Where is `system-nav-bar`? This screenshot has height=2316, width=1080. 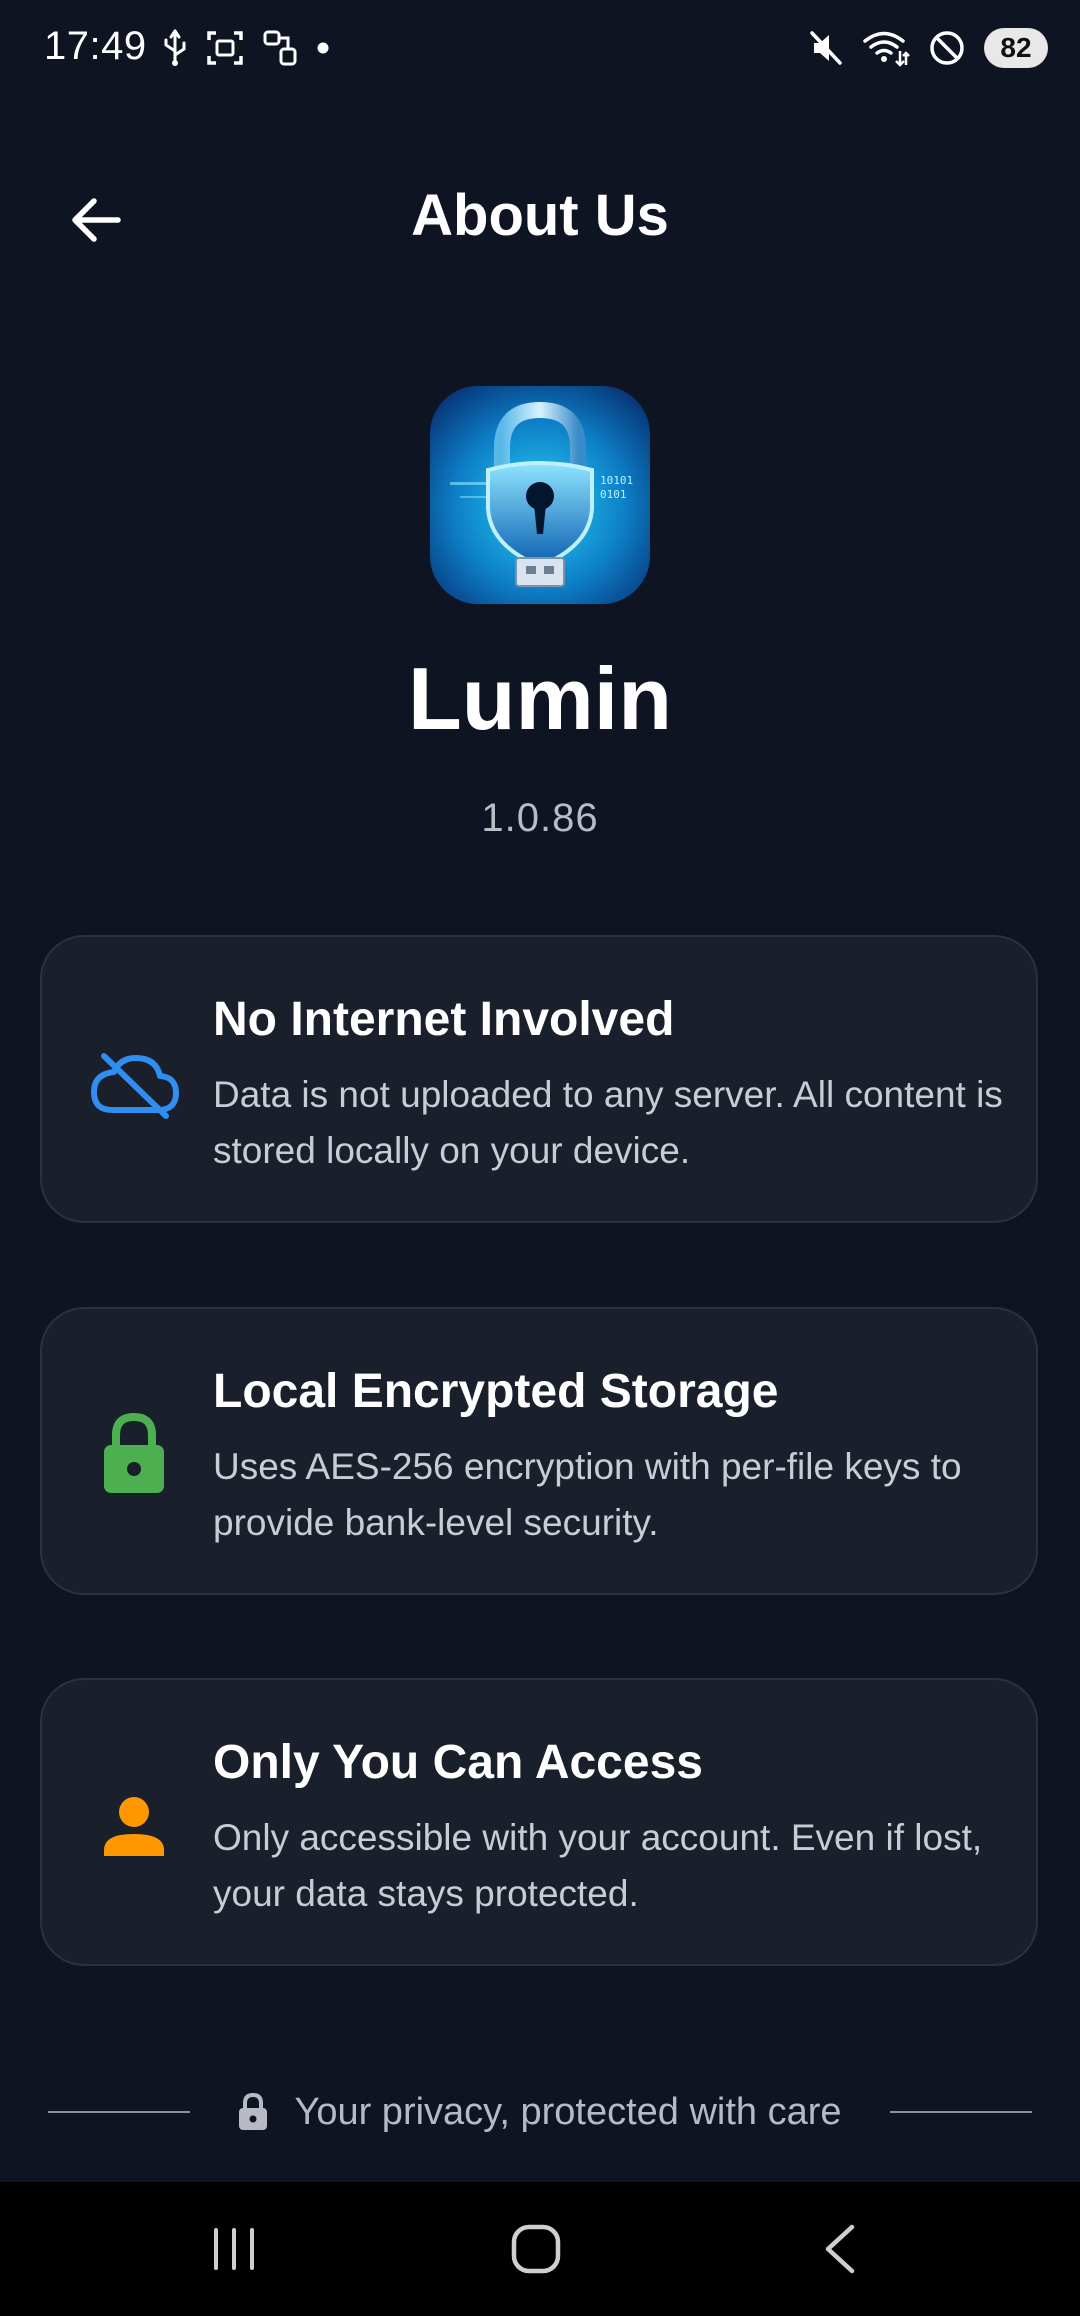 system-nav-bar is located at coordinates (540, 2249).